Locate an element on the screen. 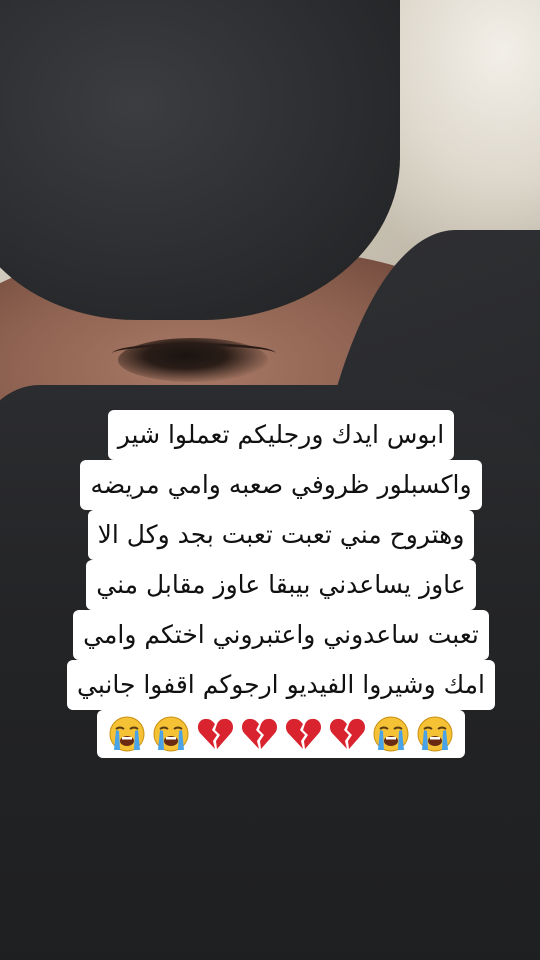  caption-emoji-row is located at coordinates (281, 734).